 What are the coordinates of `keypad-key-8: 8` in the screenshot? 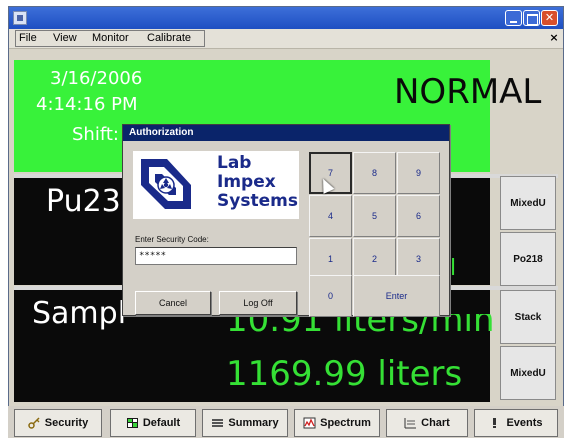 It's located at (374, 173).